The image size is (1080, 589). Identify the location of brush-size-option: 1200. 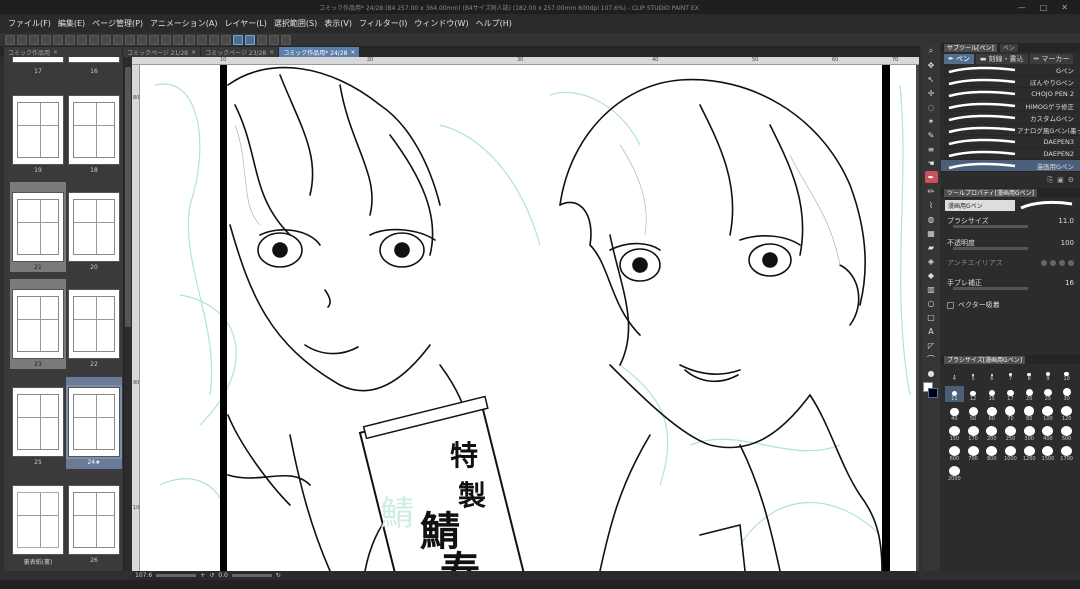
(1029, 454).